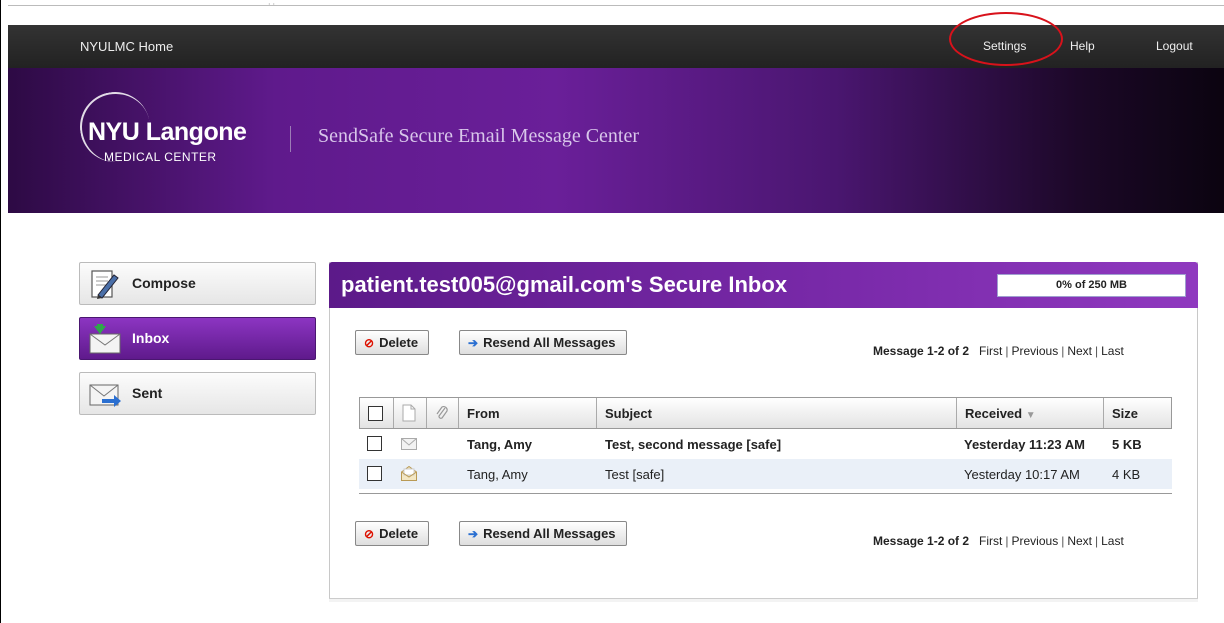  I want to click on row-subject: Test, second message [safe], so click(693, 444).